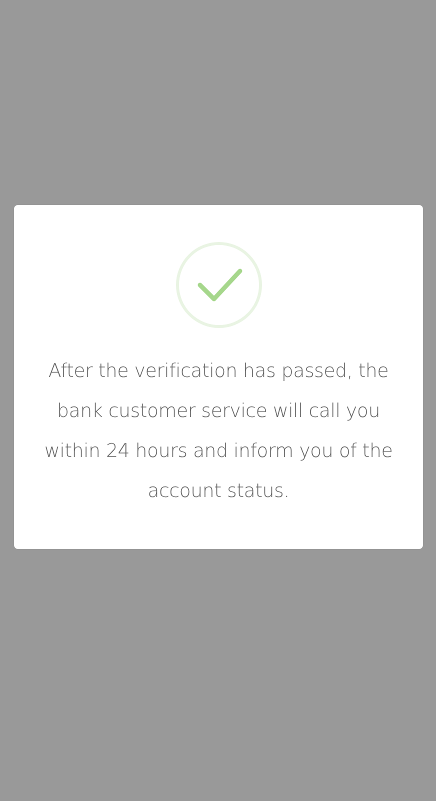 The image size is (436, 801). What do you see at coordinates (218, 285) in the screenshot?
I see `check-circle-icon` at bounding box center [218, 285].